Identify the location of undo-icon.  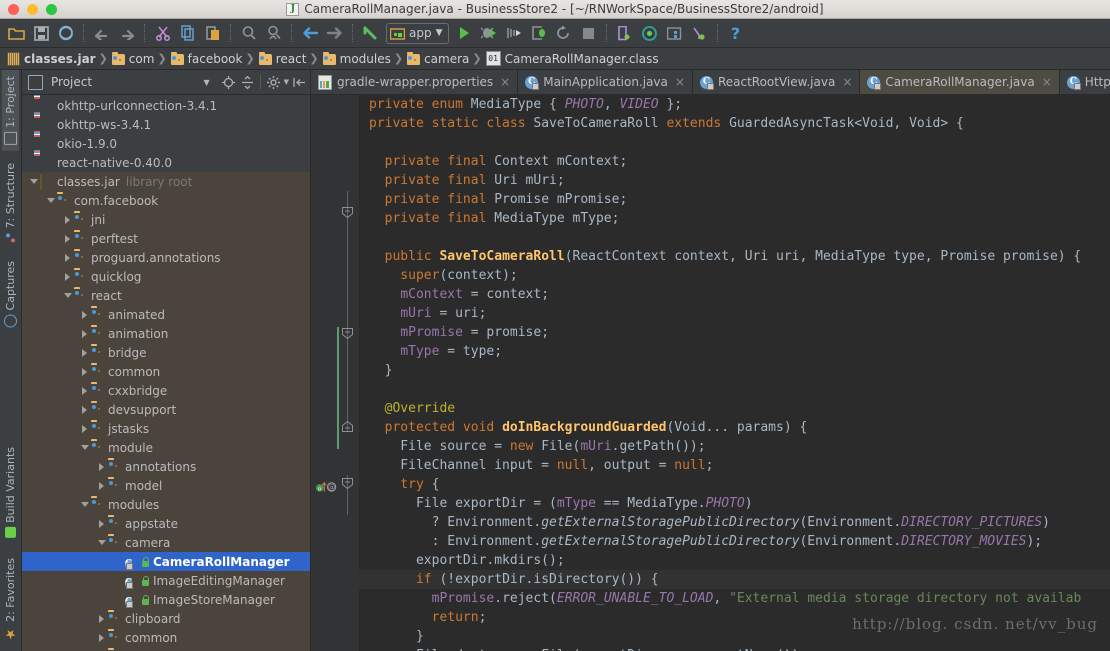
(102, 33).